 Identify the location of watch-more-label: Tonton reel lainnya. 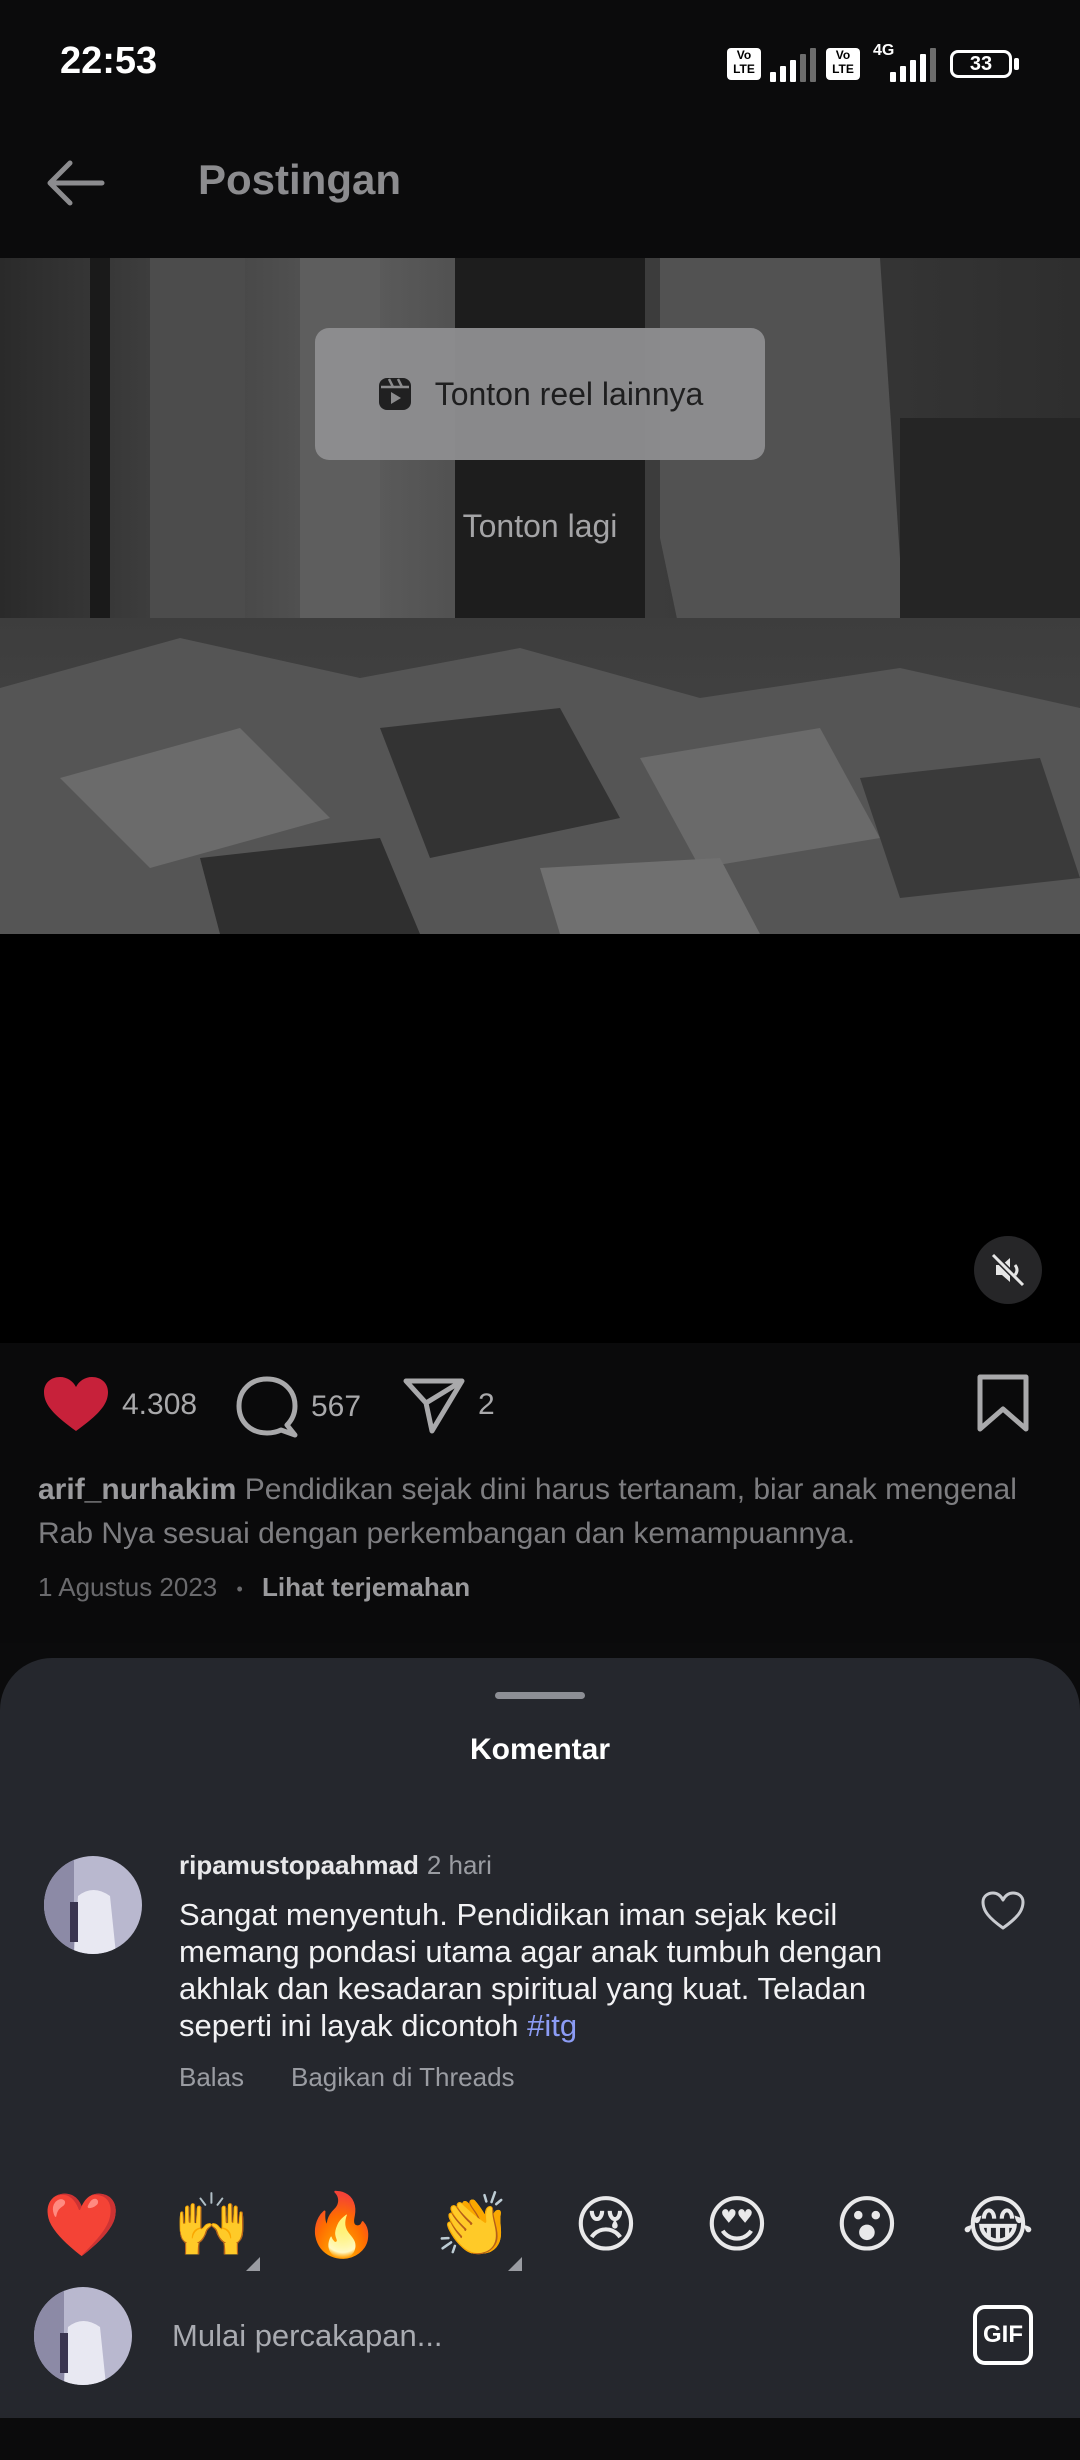
(569, 393).